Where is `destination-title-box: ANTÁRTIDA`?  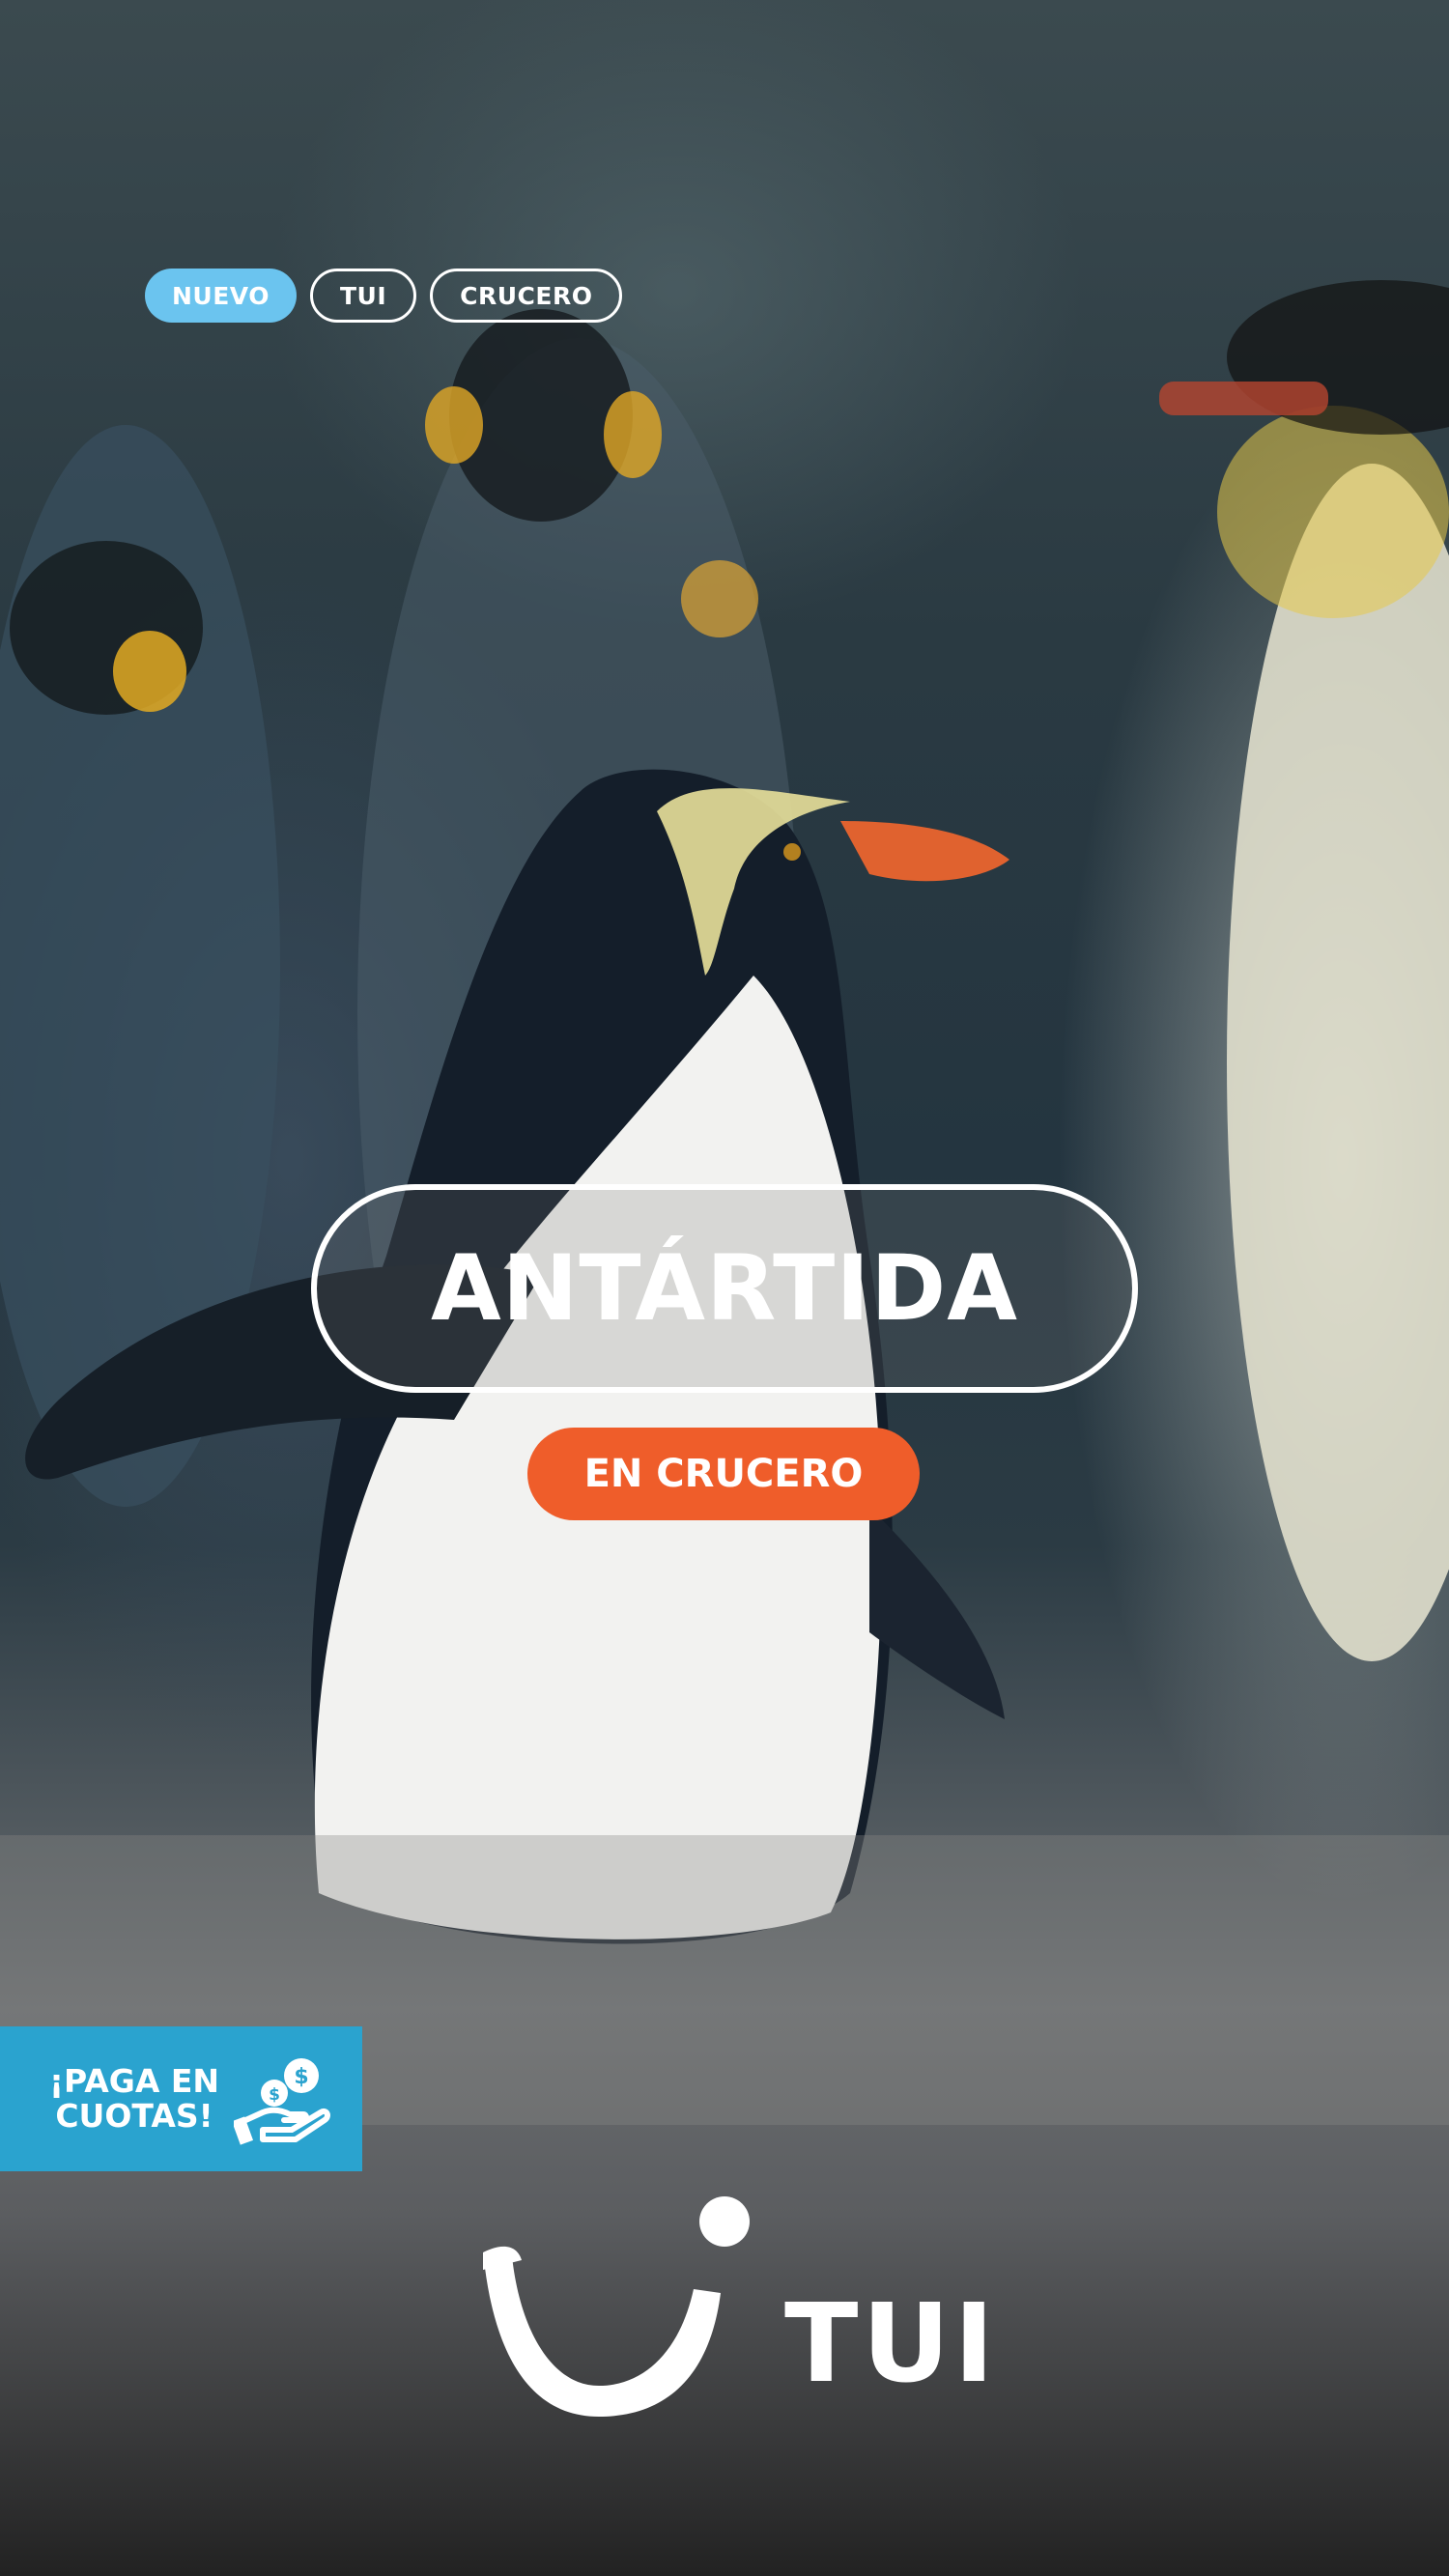
destination-title-box: ANTÁRTIDA is located at coordinates (724, 1288).